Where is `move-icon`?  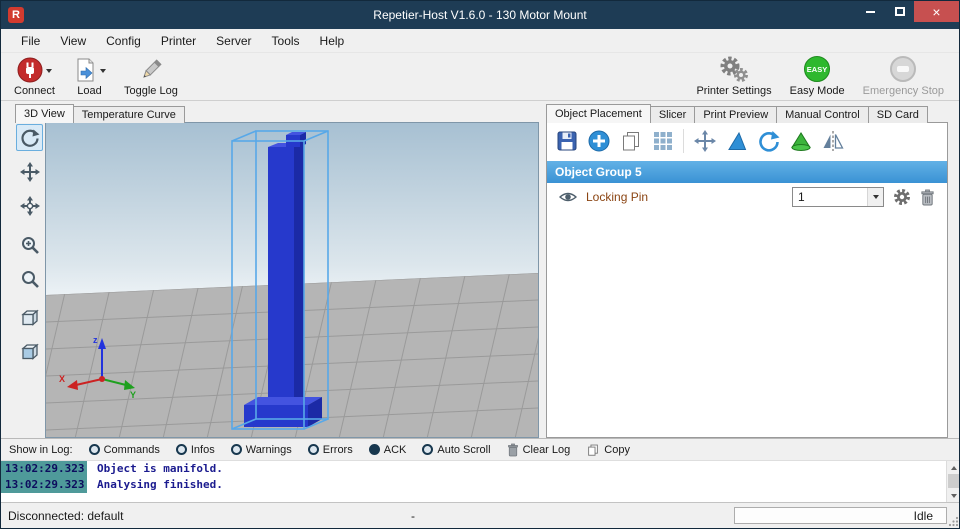 move-icon is located at coordinates (29, 171).